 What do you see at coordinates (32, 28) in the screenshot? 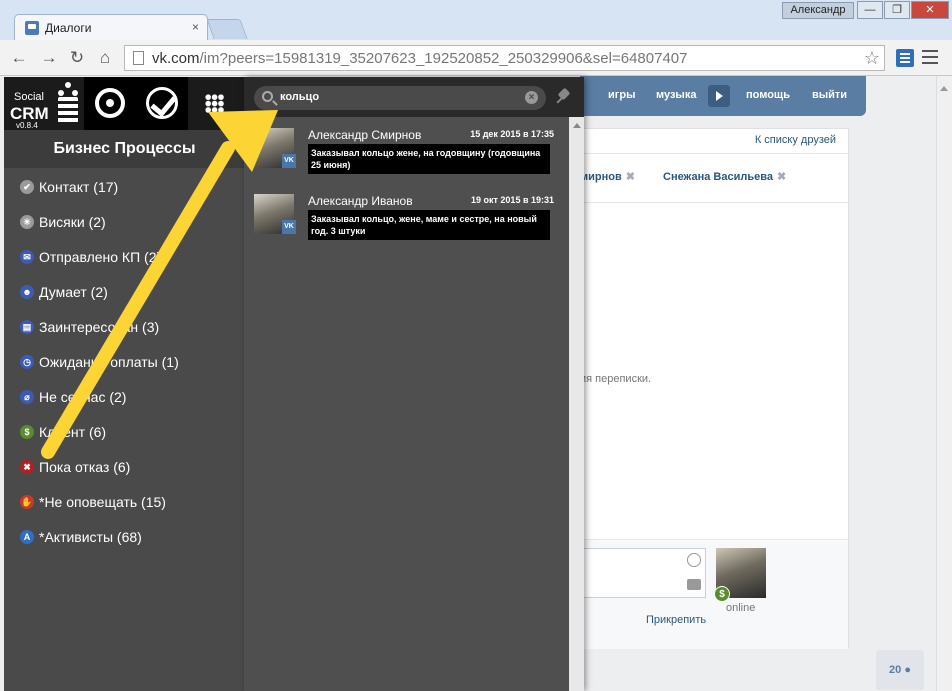
I see `vk-messages-icon` at bounding box center [32, 28].